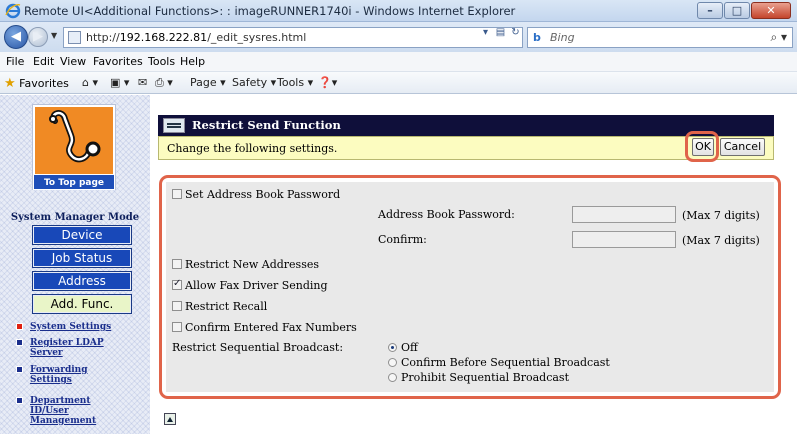  I want to click on refresh-icon: ↻, so click(515, 32).